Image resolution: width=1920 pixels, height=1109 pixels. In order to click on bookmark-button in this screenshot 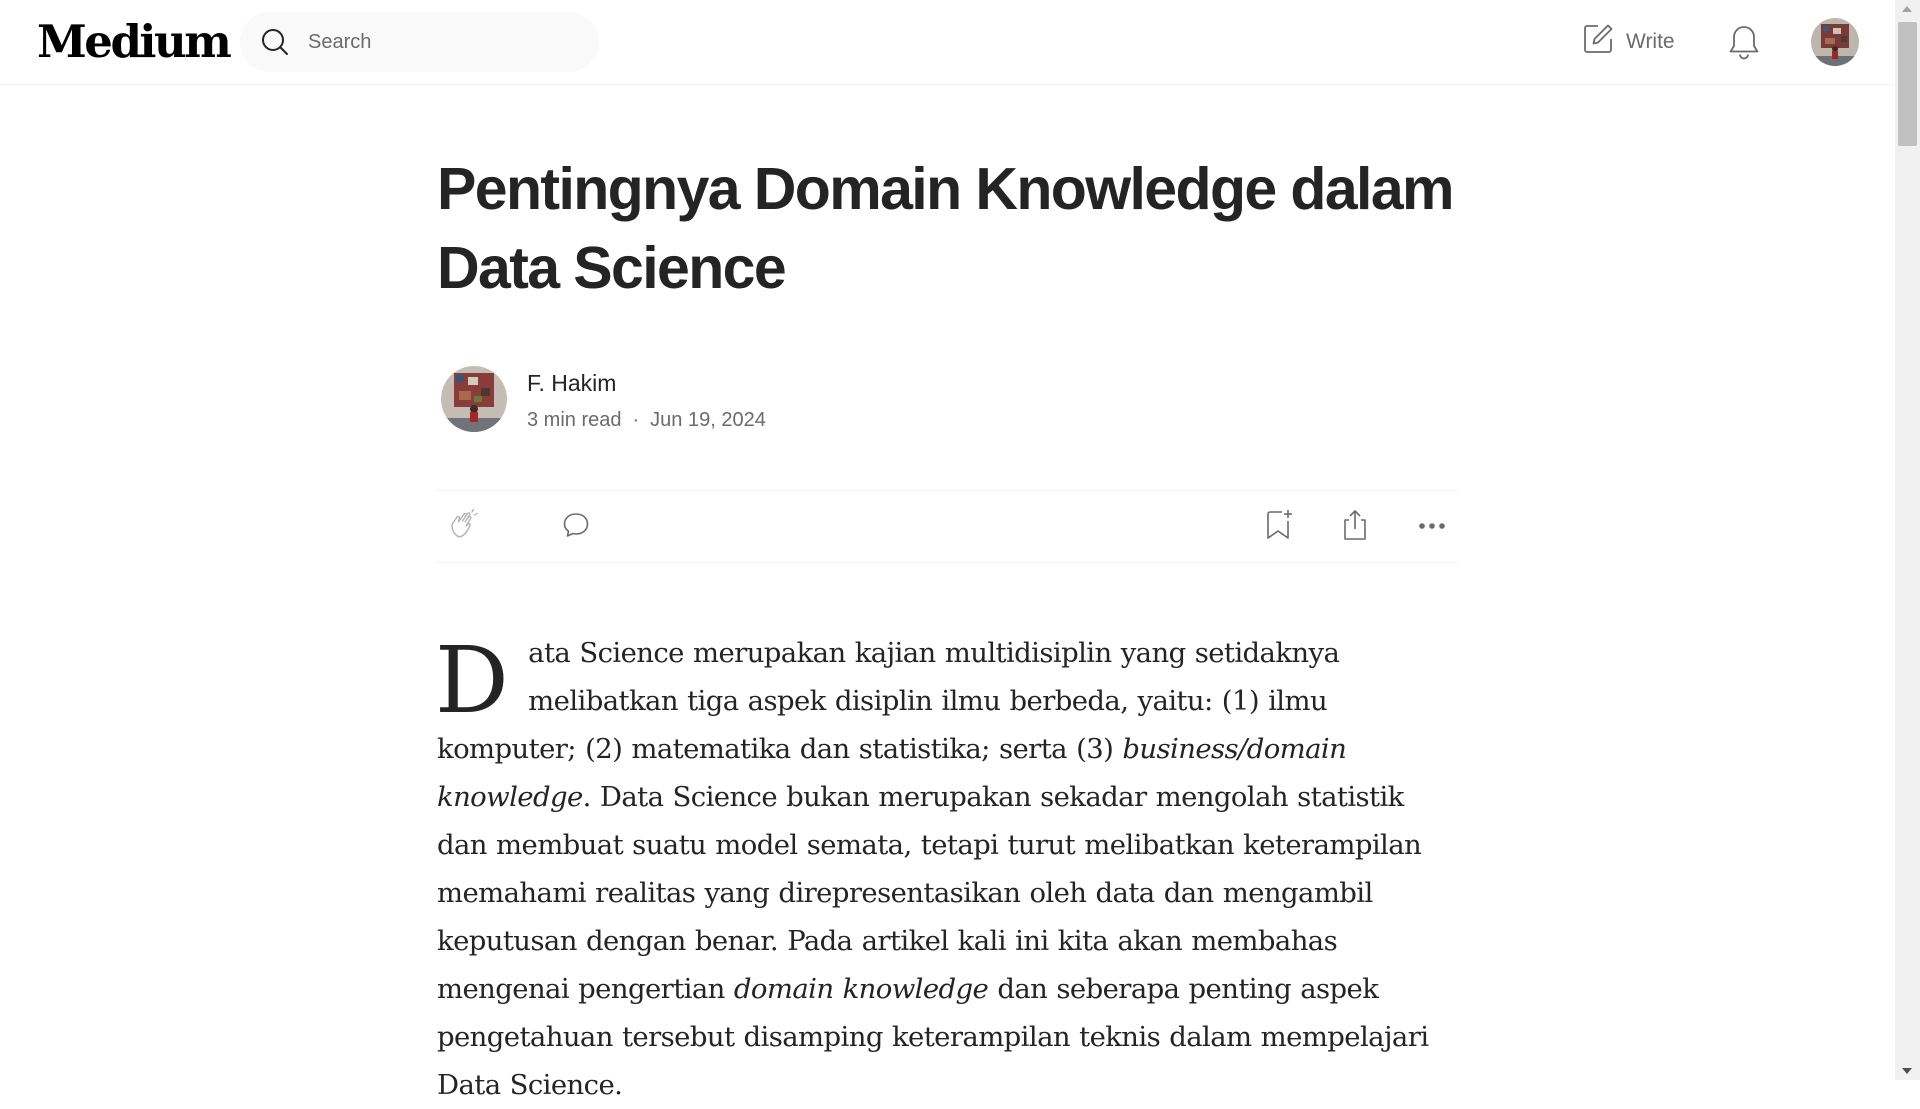, I will do `click(1278, 527)`.